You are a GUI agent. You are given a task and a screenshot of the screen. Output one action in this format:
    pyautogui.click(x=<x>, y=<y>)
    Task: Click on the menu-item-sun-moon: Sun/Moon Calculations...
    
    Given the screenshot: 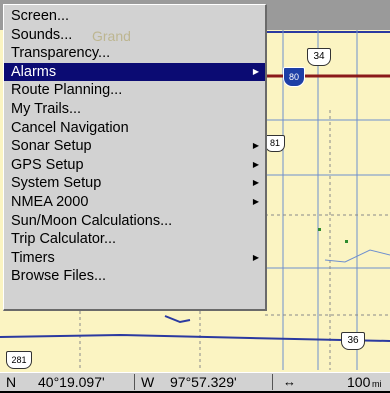 What is the action you would take?
    pyautogui.click(x=134, y=221)
    